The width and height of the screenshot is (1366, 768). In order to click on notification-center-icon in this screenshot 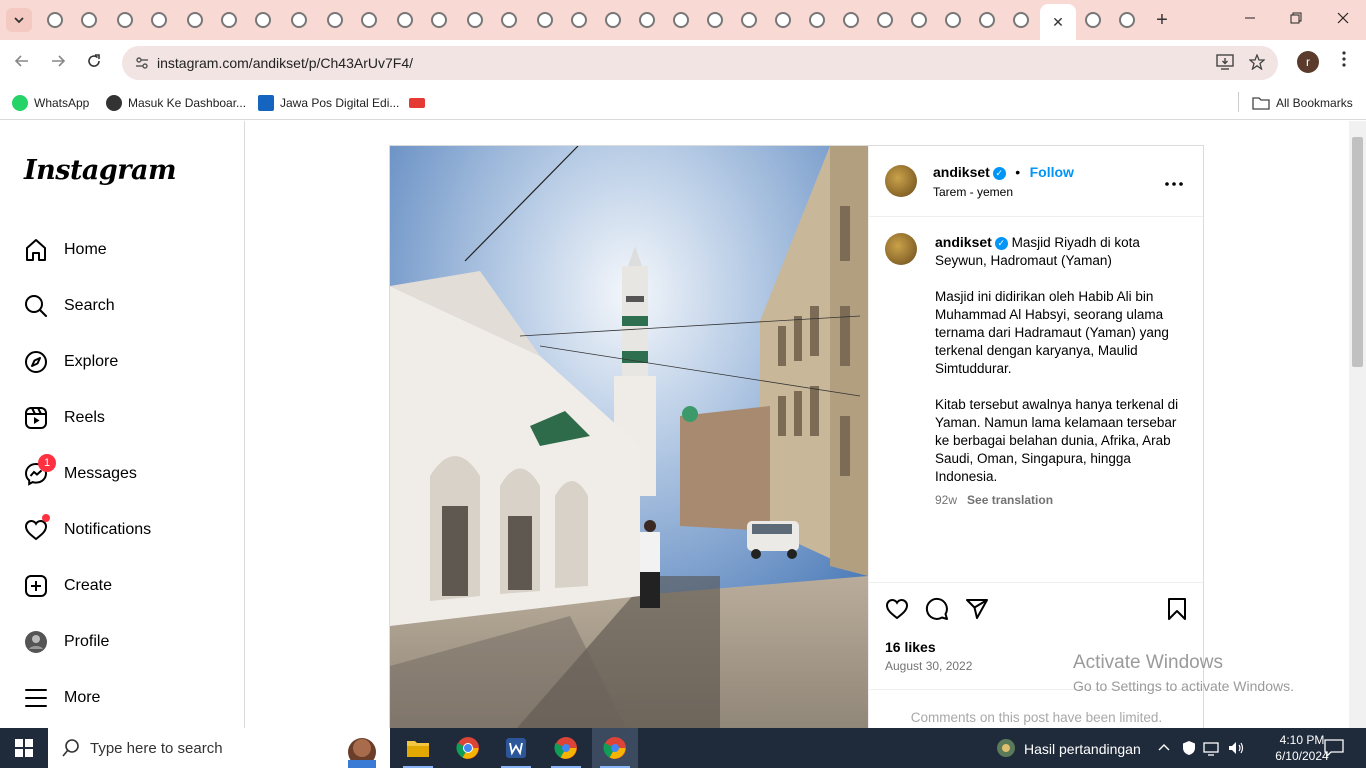, I will do `click(1334, 748)`.